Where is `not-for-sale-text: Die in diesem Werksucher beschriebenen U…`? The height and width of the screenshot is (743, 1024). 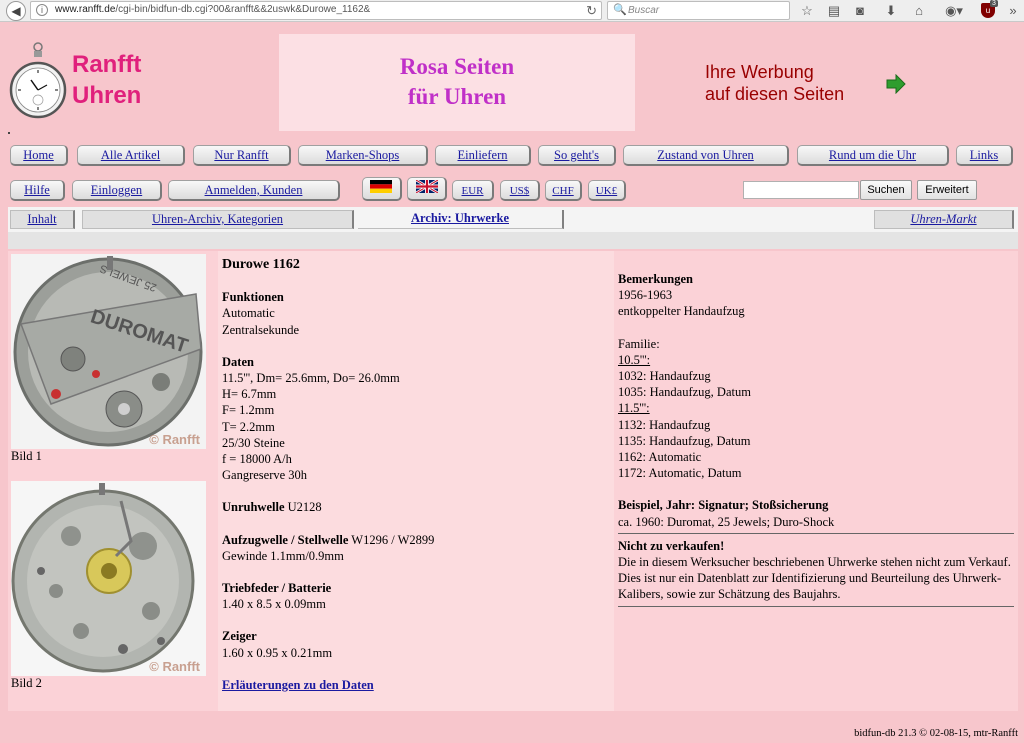 not-for-sale-text: Die in diesem Werksucher beschriebenen U… is located at coordinates (814, 578).